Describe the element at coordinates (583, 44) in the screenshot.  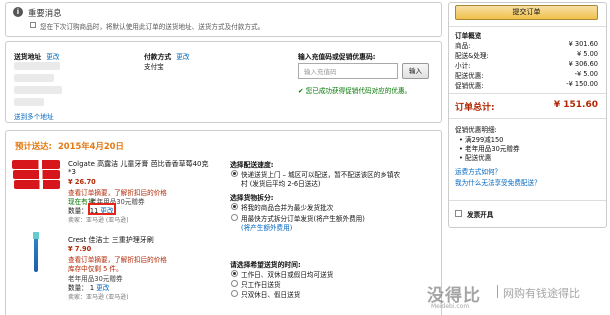
I see `summary-row-value: ¥ 301.60` at that location.